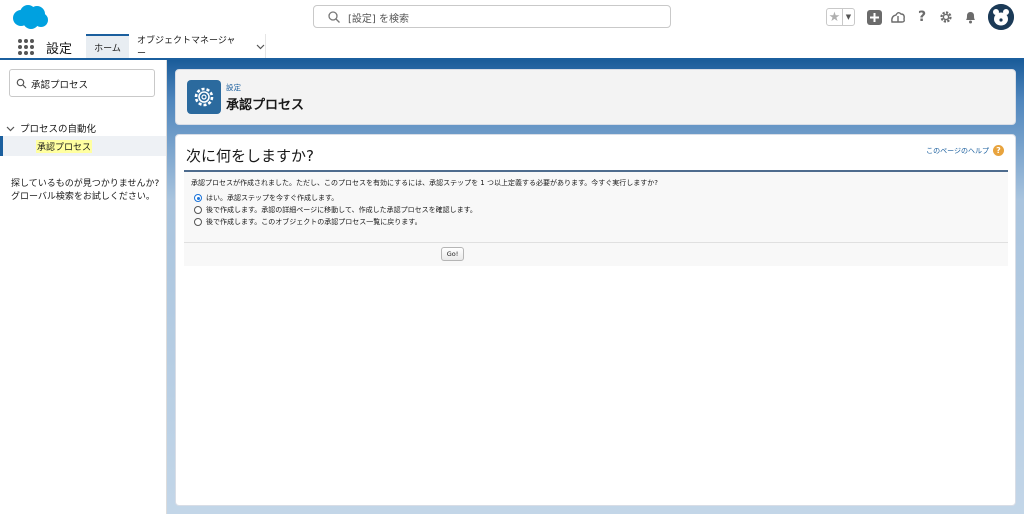 This screenshot has width=1024, height=514. Describe the element at coordinates (233, 87) in the screenshot. I see `page-breadcrumb: 設定` at that location.